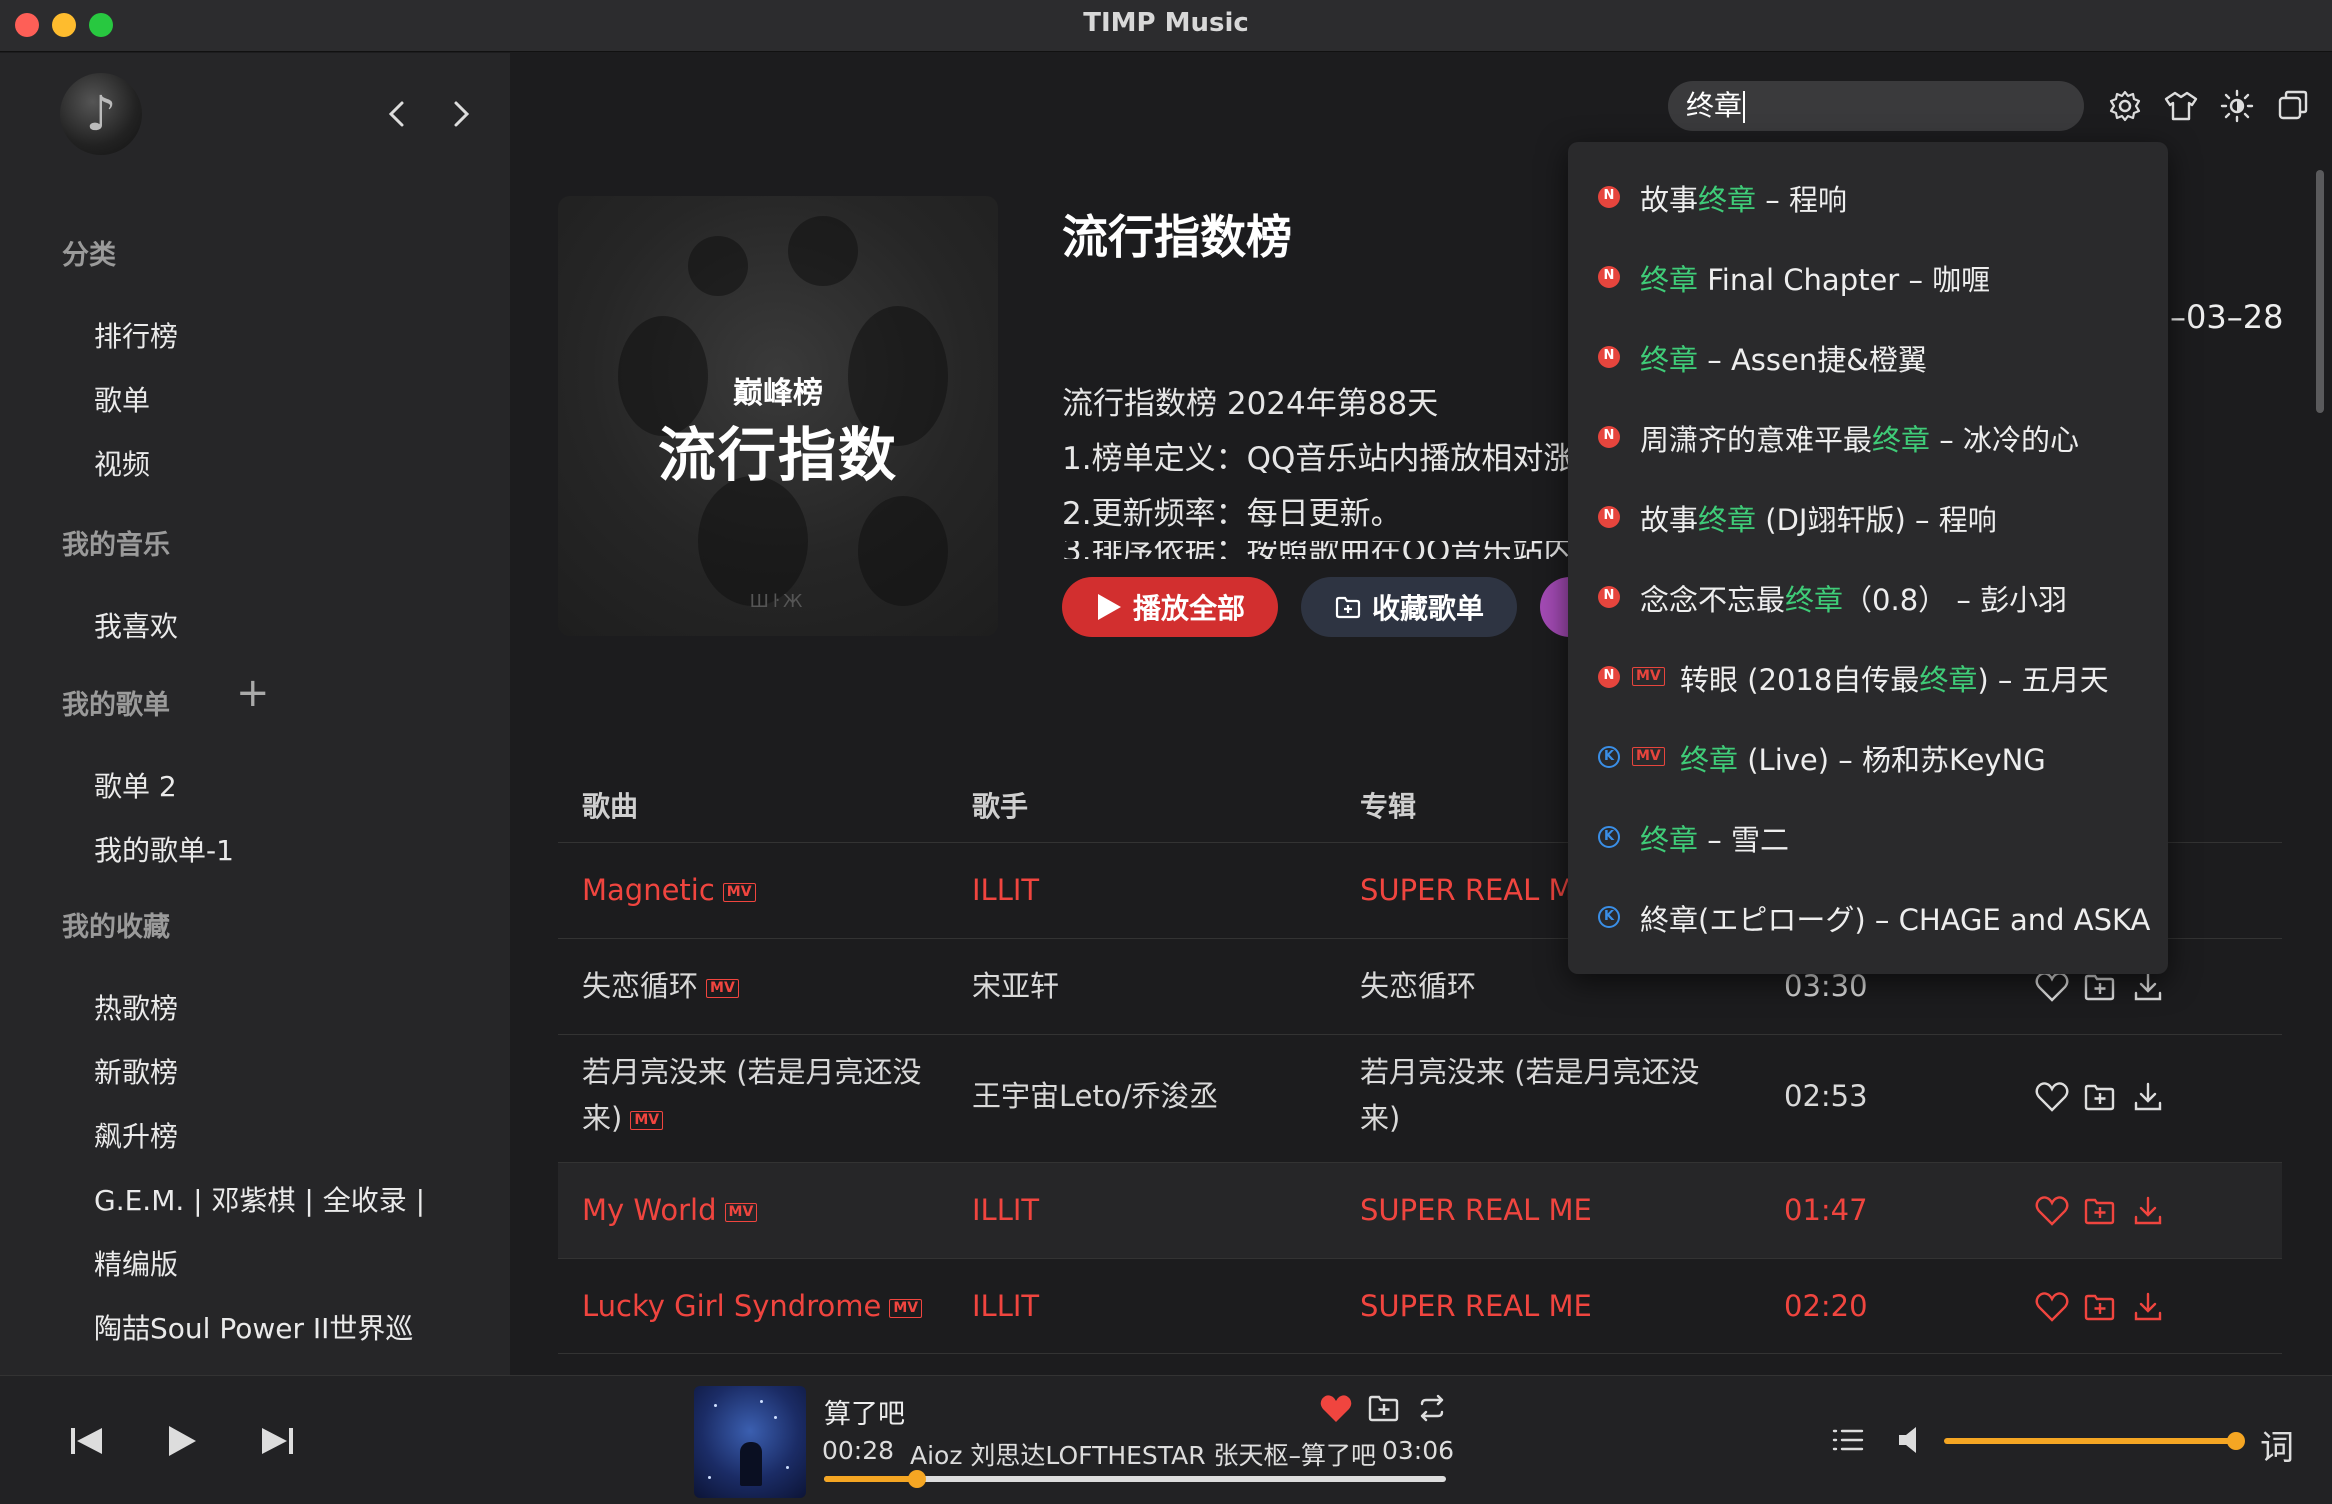 The image size is (2332, 1504). Describe the element at coordinates (752, 1095) in the screenshot. I see `song-title: 若月亮没来 (若是月亮还没 来) MV` at that location.